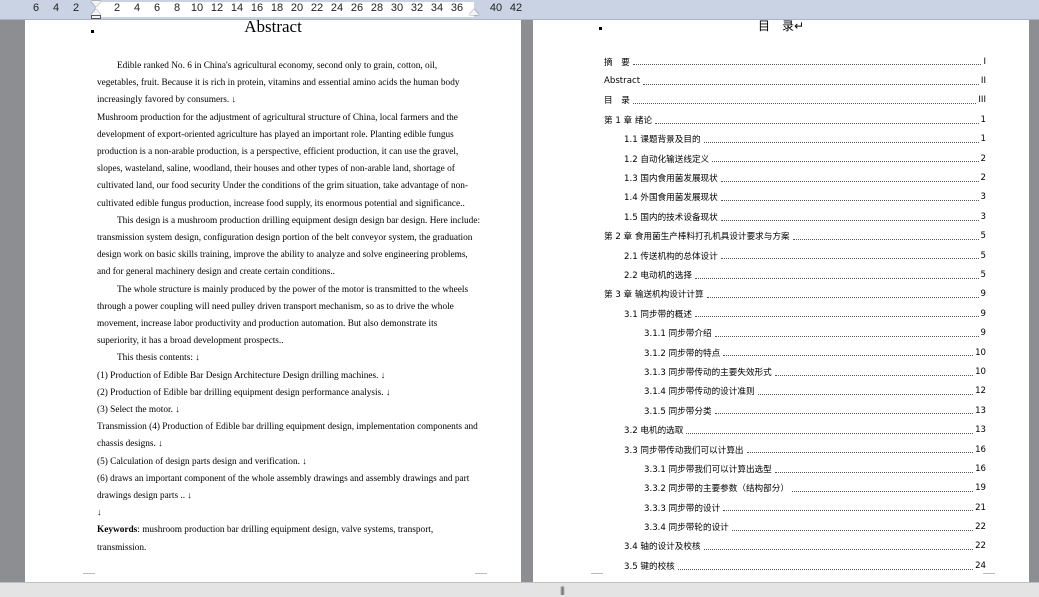 The image size is (1039, 597). Describe the element at coordinates (983, 178) in the screenshot. I see `toc-entry-page: 2` at that location.